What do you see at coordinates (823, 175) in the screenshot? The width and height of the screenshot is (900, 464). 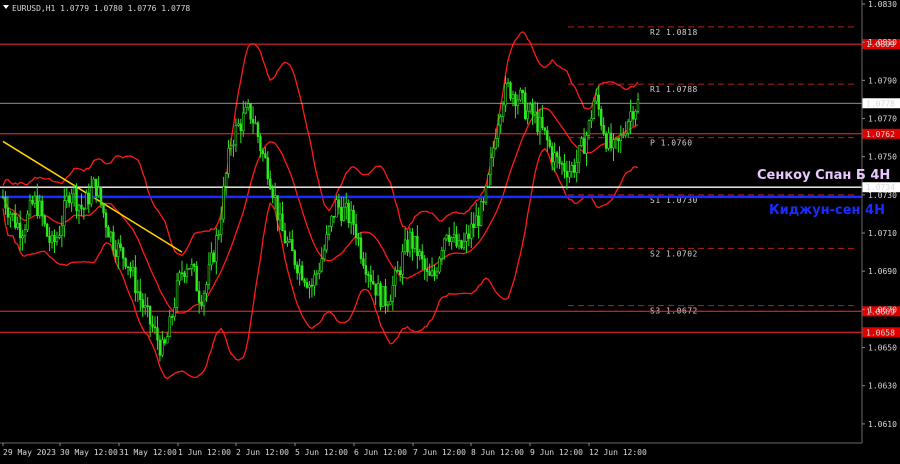 I see `senkou-span-b-annotation: Сенкоу Спан Б 4Н` at bounding box center [823, 175].